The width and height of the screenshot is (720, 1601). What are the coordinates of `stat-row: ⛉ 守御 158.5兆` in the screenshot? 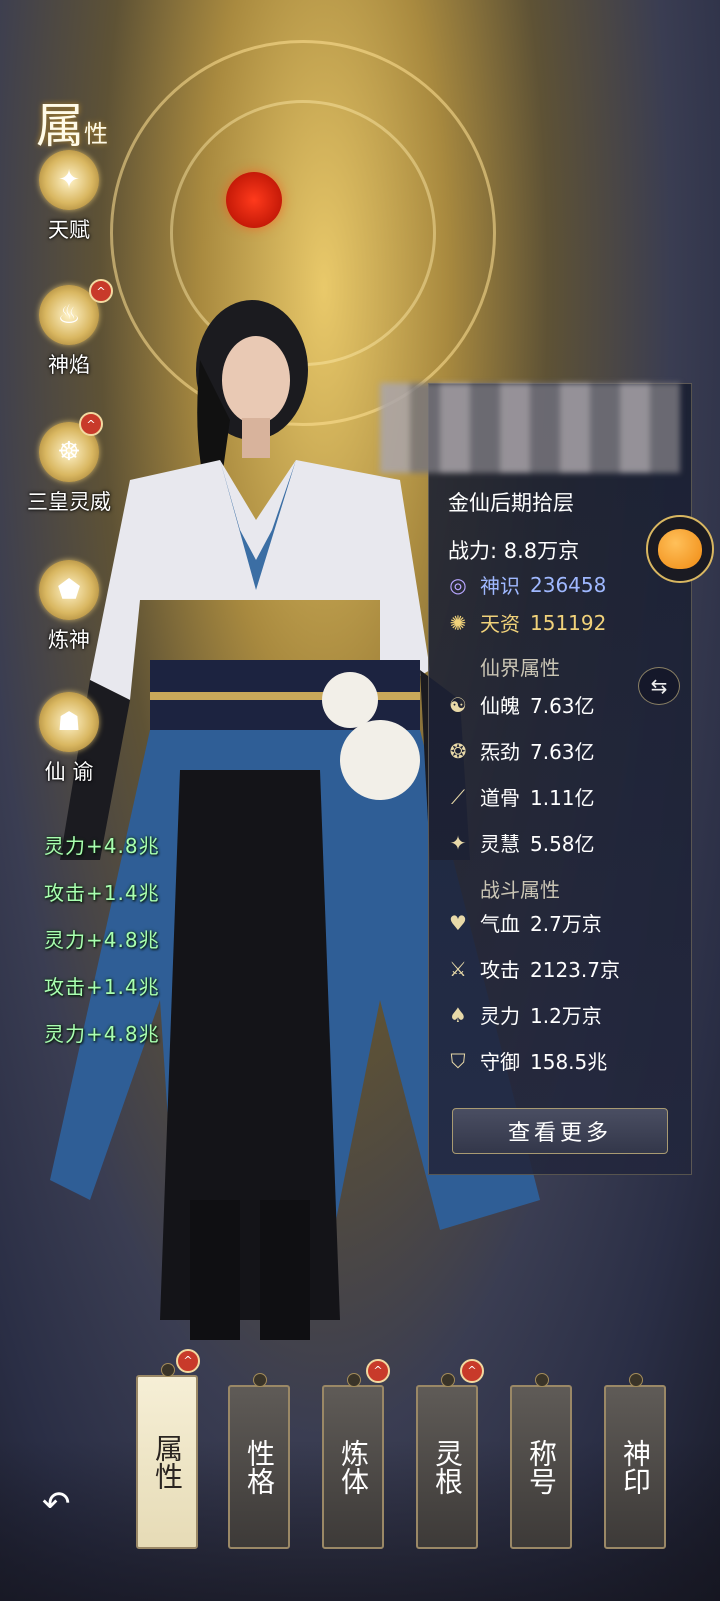 It's located at (526, 1060).